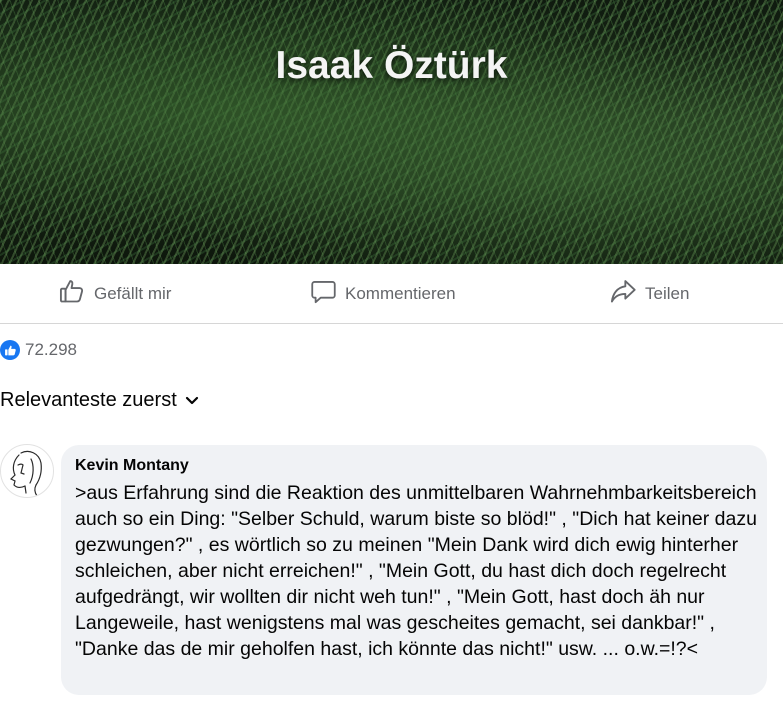  I want to click on like-label: Gefällt mir, so click(133, 293).